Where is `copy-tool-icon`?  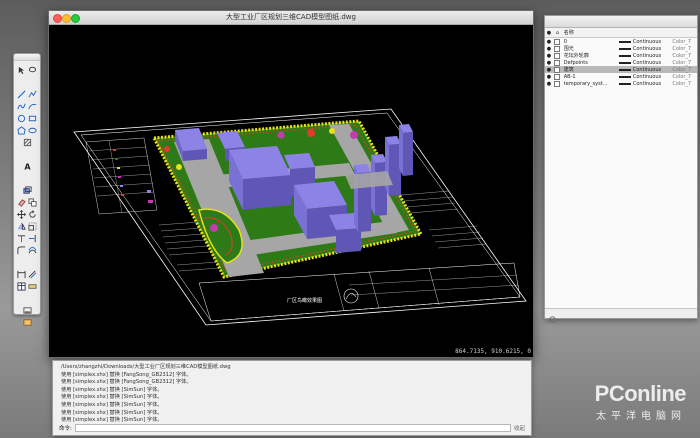 copy-tool-icon is located at coordinates (33, 202).